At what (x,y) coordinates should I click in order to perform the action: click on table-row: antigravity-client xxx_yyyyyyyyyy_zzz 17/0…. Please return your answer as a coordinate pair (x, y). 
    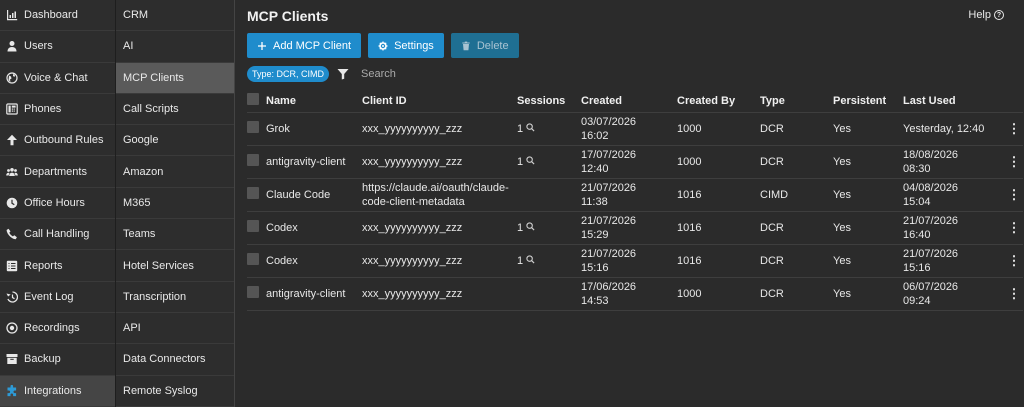
    Looking at the image, I should click on (635, 294).